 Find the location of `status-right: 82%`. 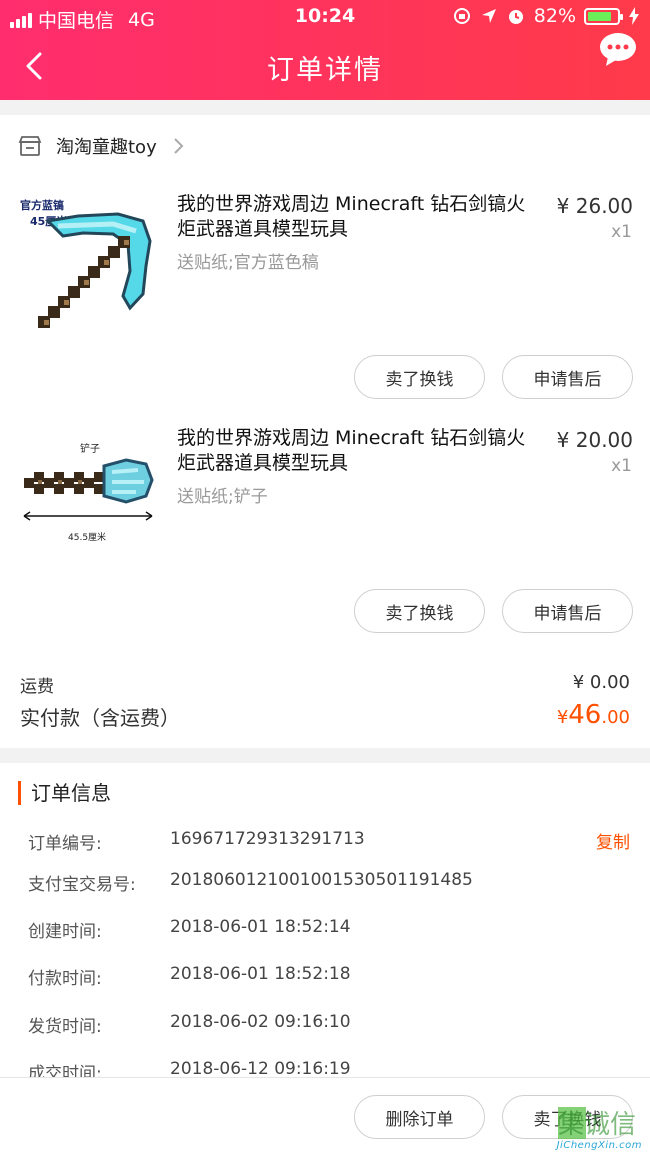

status-right: 82% is located at coordinates (546, 16).